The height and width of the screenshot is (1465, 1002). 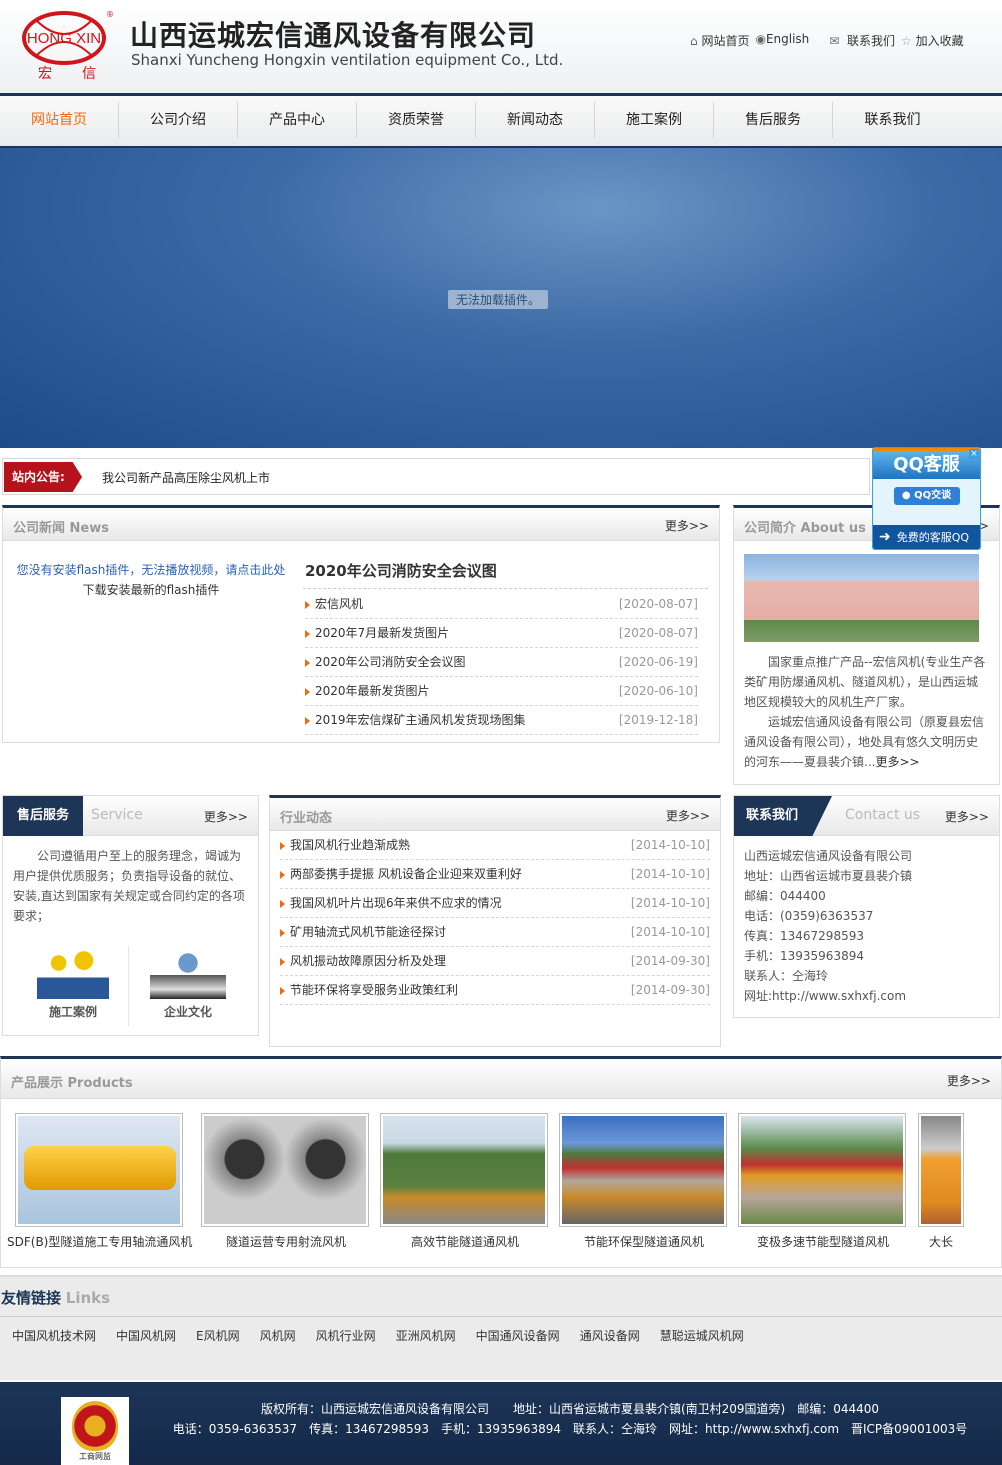 What do you see at coordinates (687, 525) in the screenshot?
I see `news-more-link: 更多>>` at bounding box center [687, 525].